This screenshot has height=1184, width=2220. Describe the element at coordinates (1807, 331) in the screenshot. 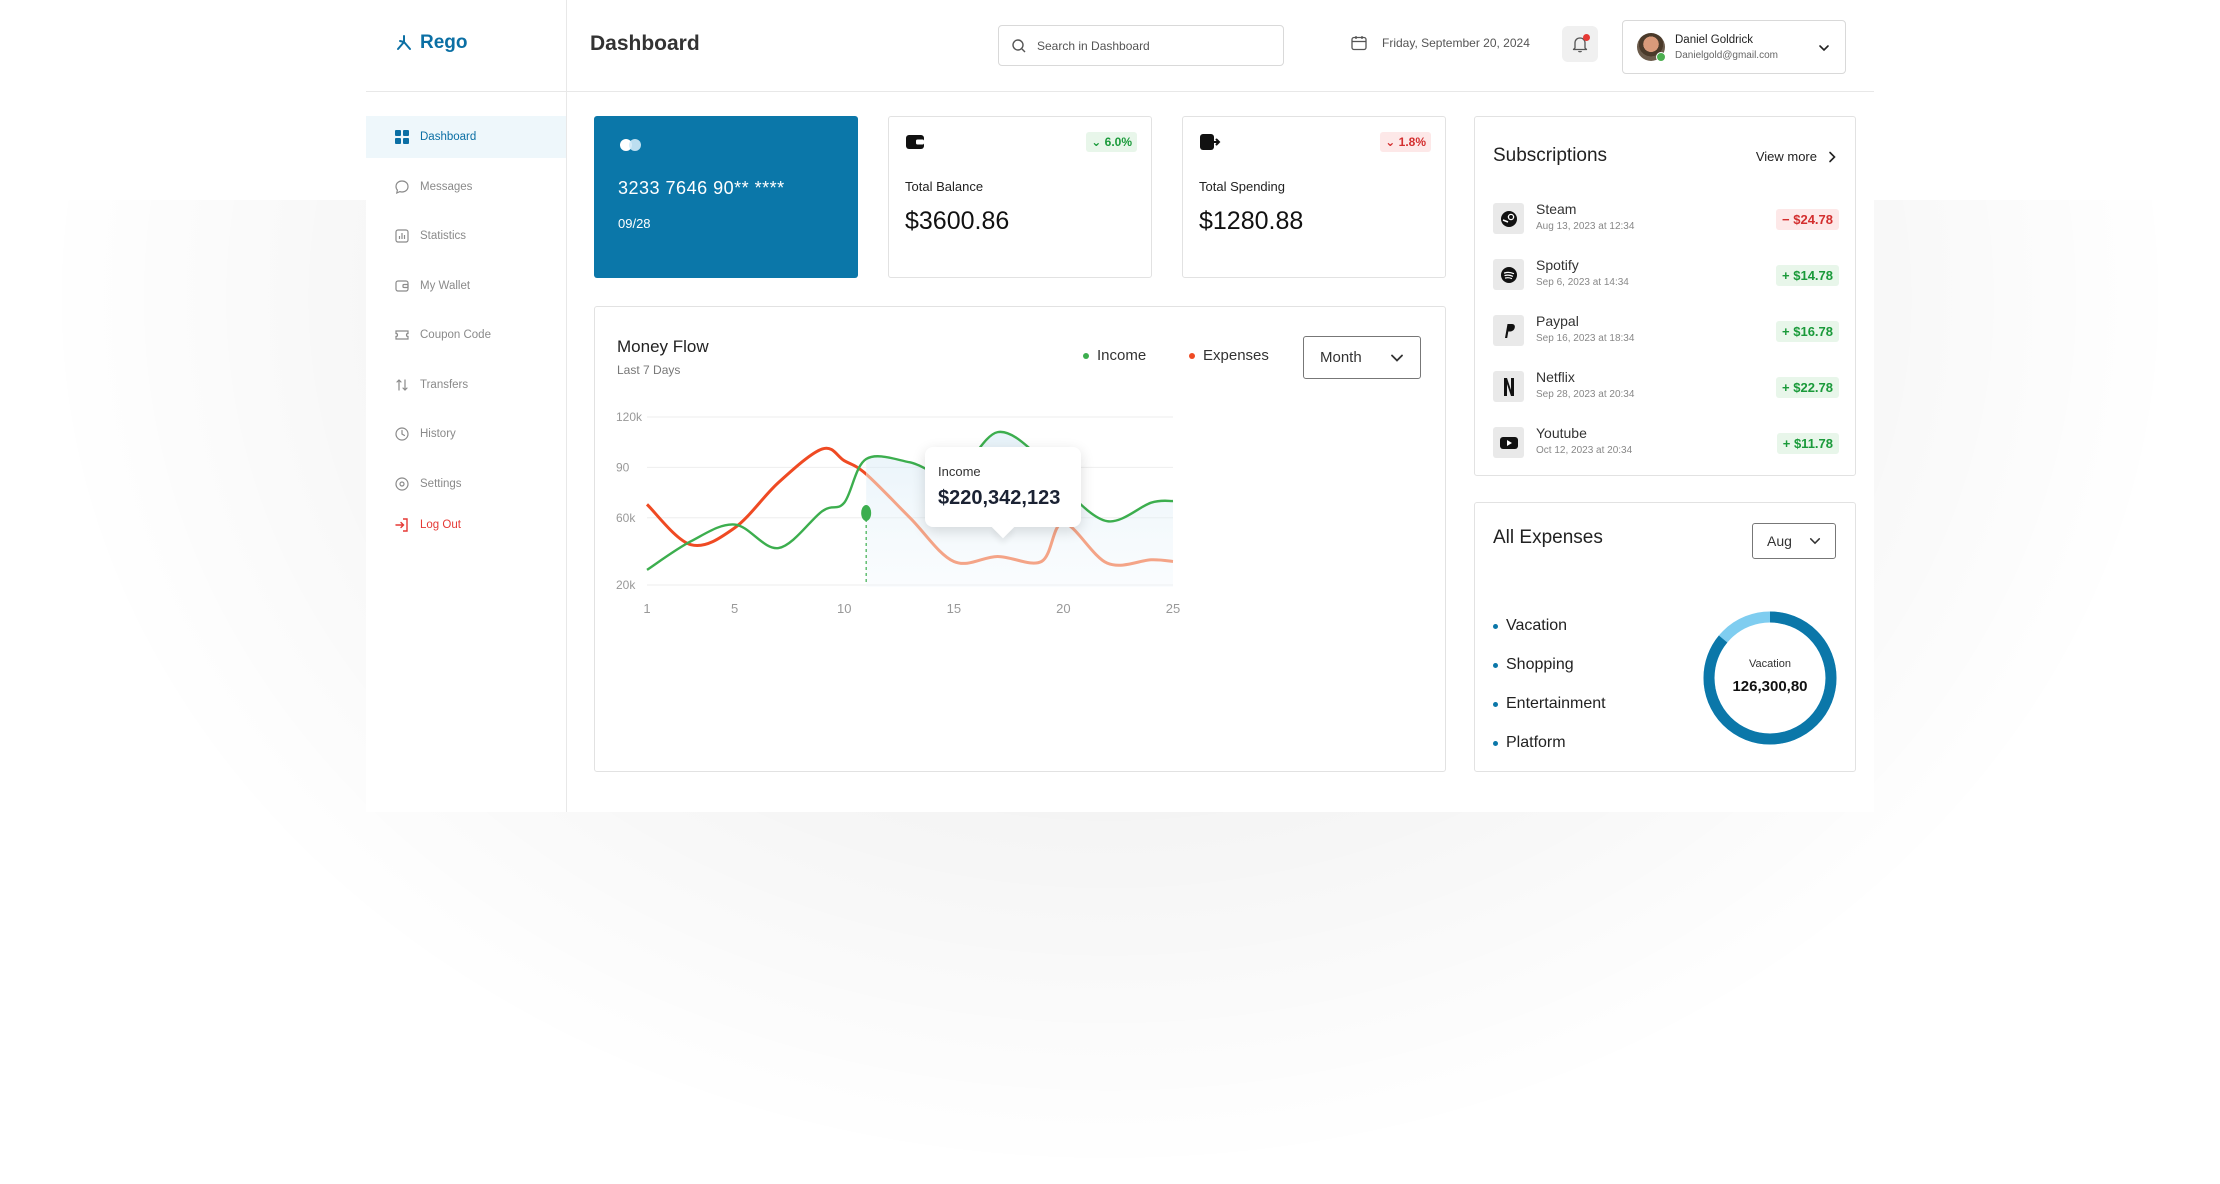

I see `subscription-amount: + $16.78` at that location.